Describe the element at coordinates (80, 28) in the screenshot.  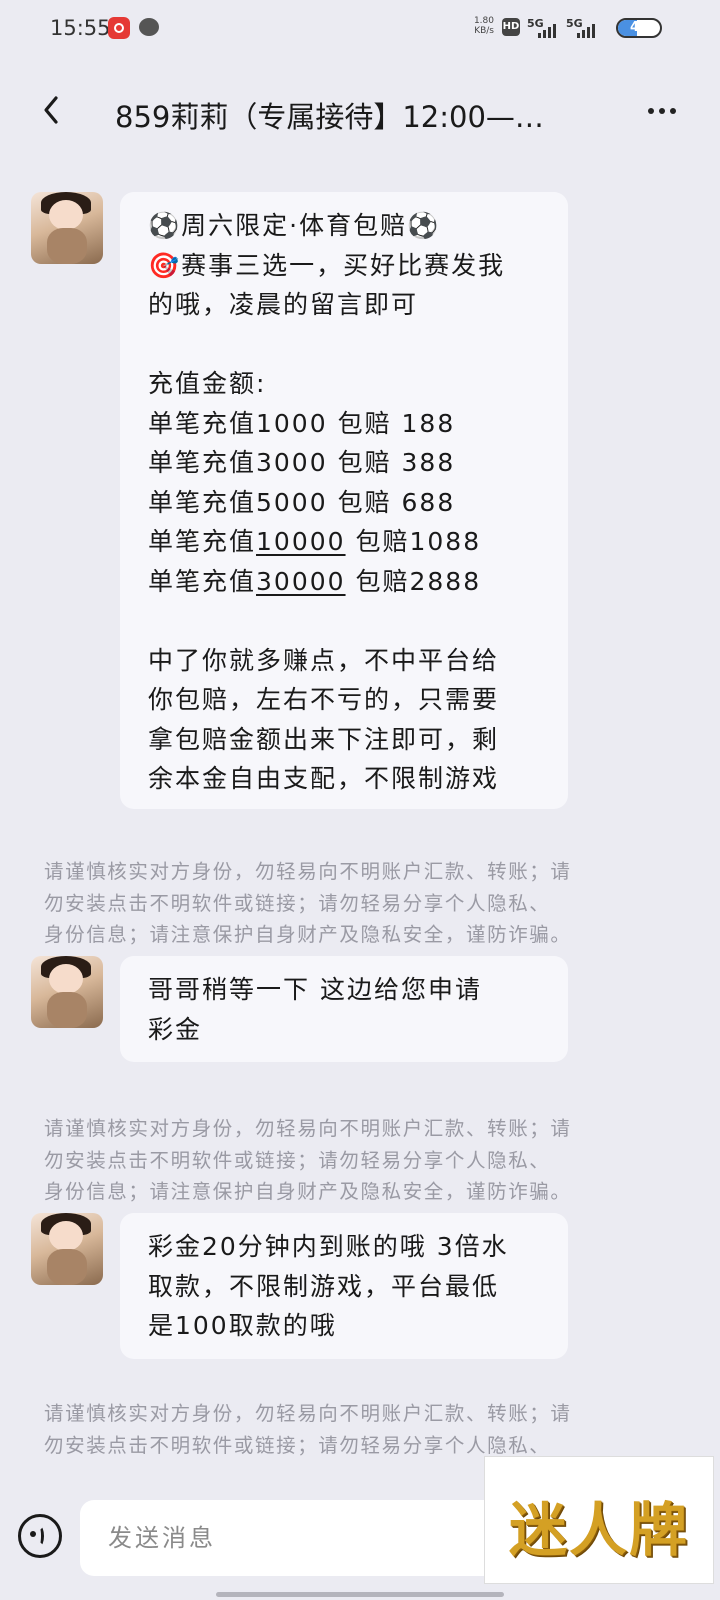
I see `status-time: 15:55` at that location.